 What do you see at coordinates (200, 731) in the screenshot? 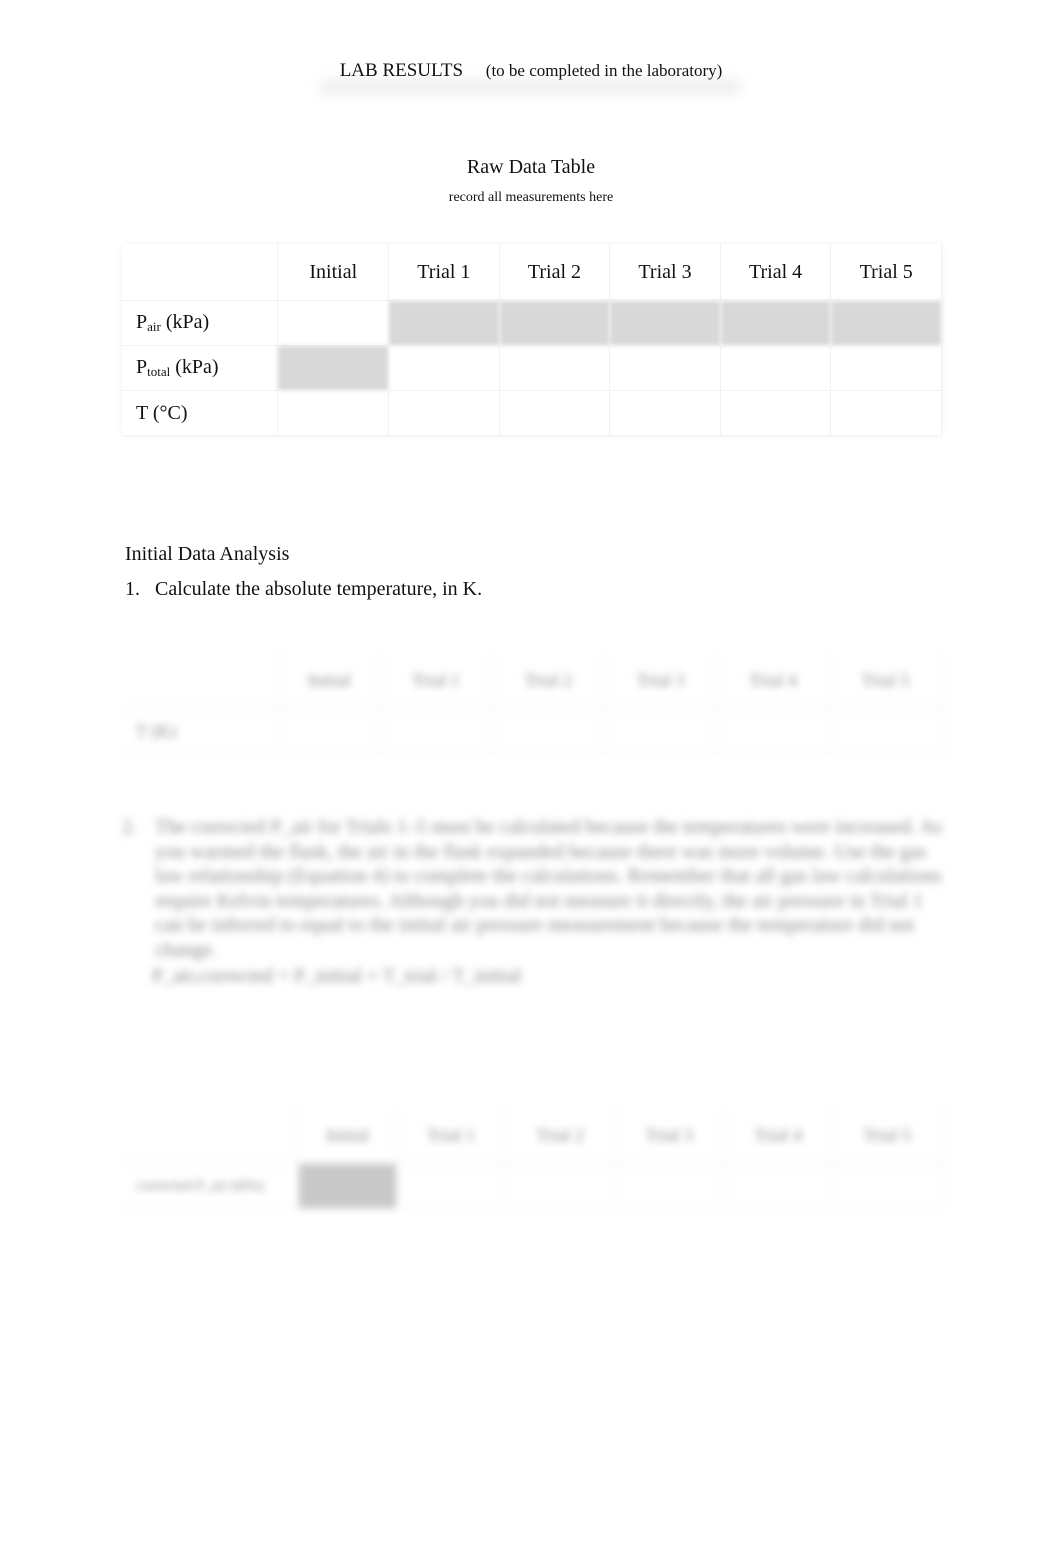
I see `row-label: T (K)` at bounding box center [200, 731].